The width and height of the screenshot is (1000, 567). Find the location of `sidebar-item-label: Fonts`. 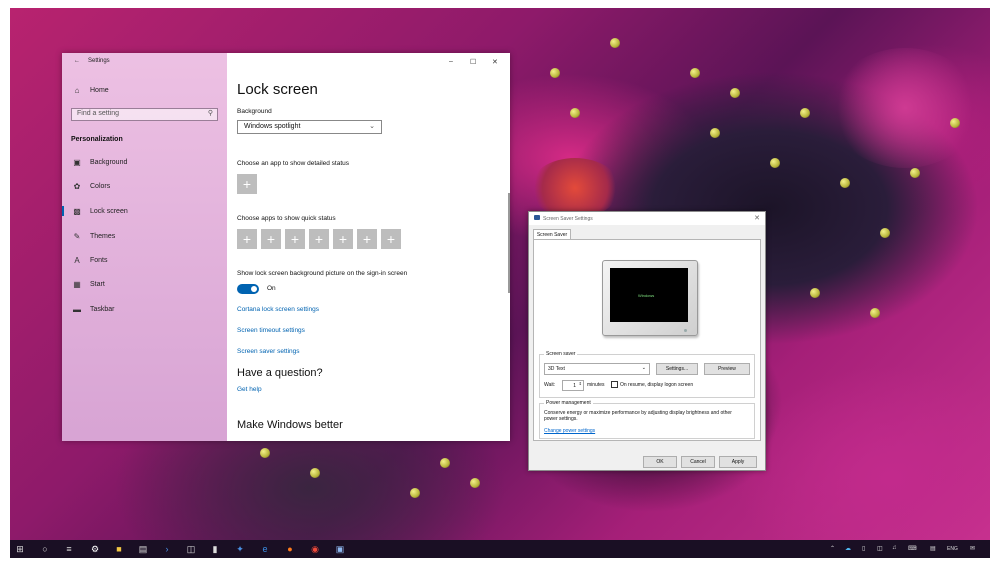

sidebar-item-label: Fonts is located at coordinates (99, 260).